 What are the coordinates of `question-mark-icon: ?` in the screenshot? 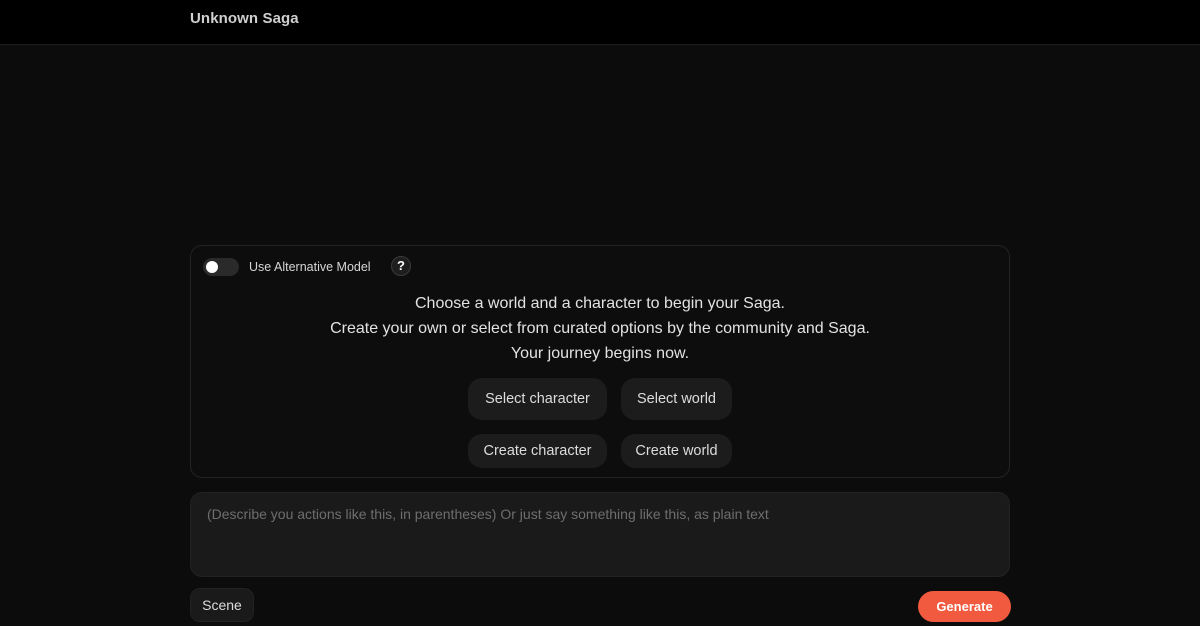 It's located at (401, 266).